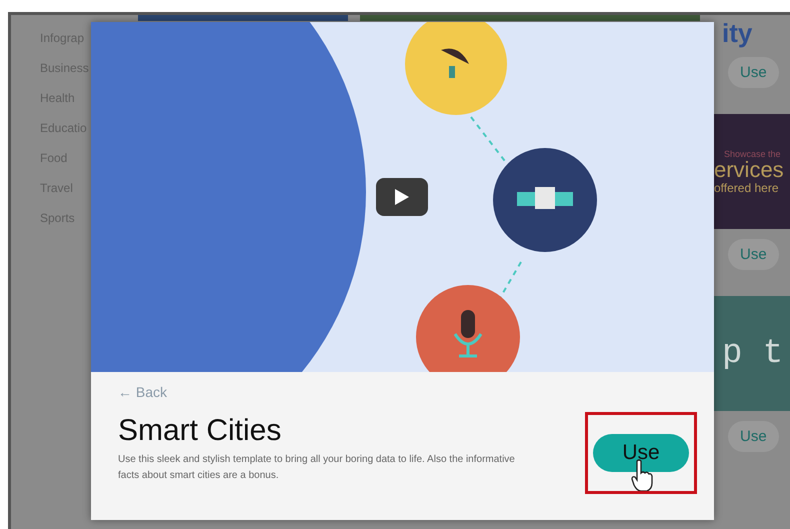  Describe the element at coordinates (642, 475) in the screenshot. I see `hand-cursor-icon` at that location.